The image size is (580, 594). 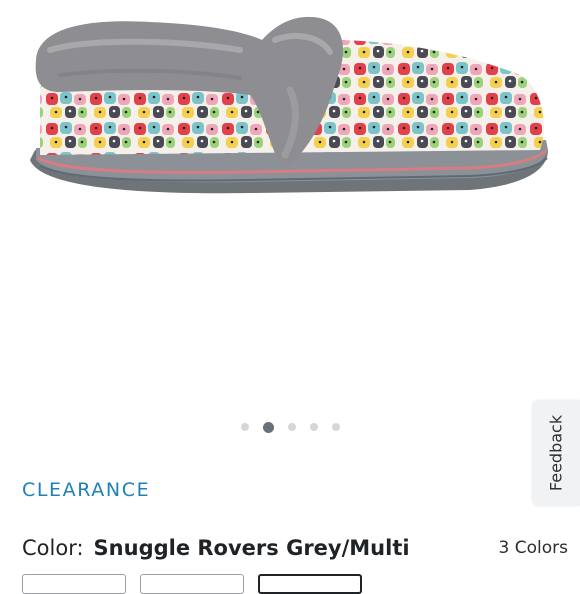 I want to click on color-swatch-3-selected, so click(x=310, y=584).